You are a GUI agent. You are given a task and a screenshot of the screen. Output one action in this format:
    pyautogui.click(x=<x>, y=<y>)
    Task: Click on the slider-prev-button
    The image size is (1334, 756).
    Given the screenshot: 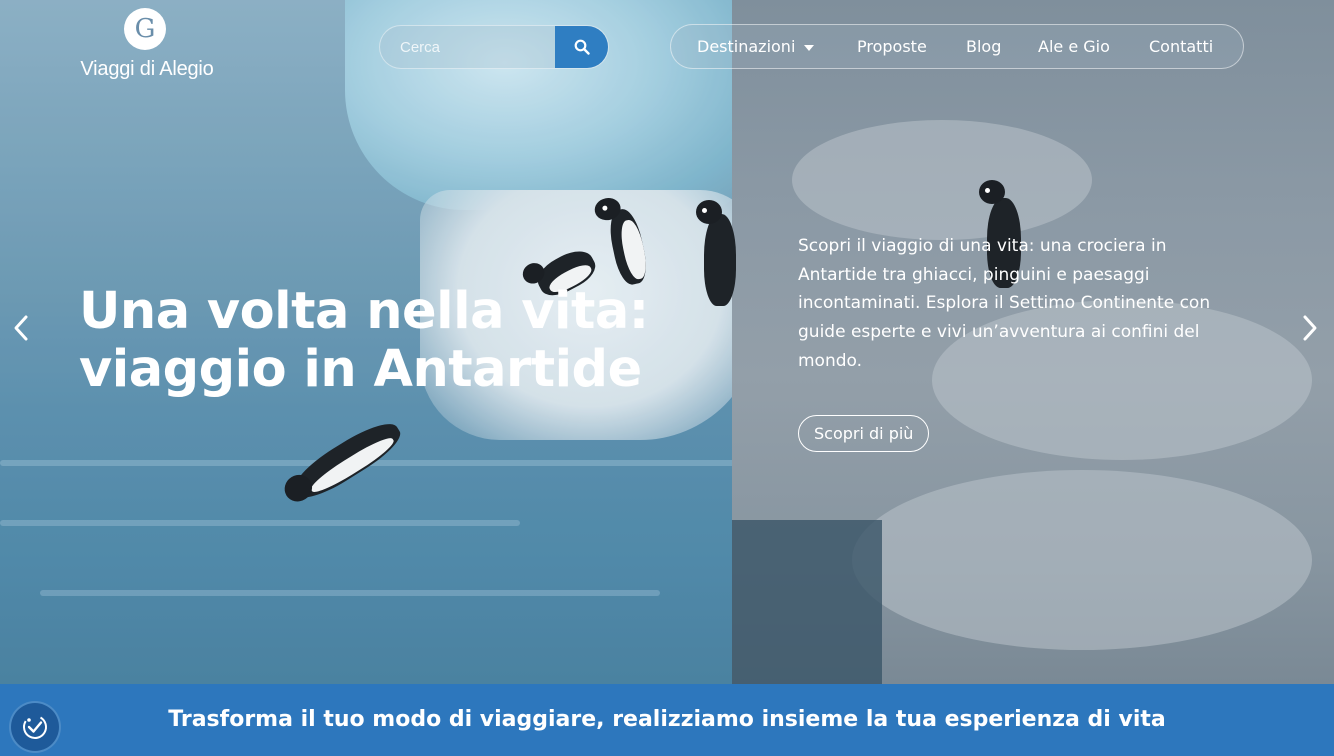 What is the action you would take?
    pyautogui.click(x=21, y=328)
    